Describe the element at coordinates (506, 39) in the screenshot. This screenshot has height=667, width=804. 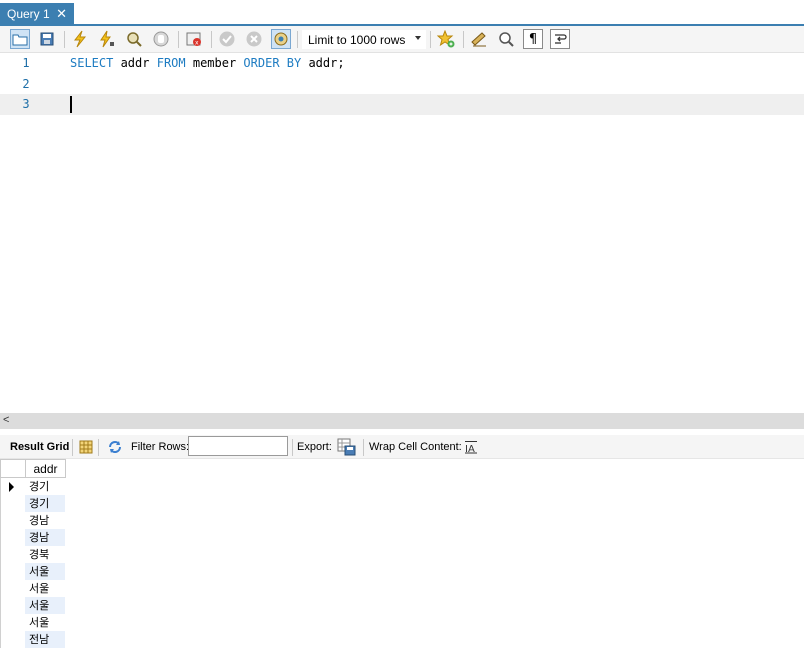
I see `find-magnifier-icon` at that location.